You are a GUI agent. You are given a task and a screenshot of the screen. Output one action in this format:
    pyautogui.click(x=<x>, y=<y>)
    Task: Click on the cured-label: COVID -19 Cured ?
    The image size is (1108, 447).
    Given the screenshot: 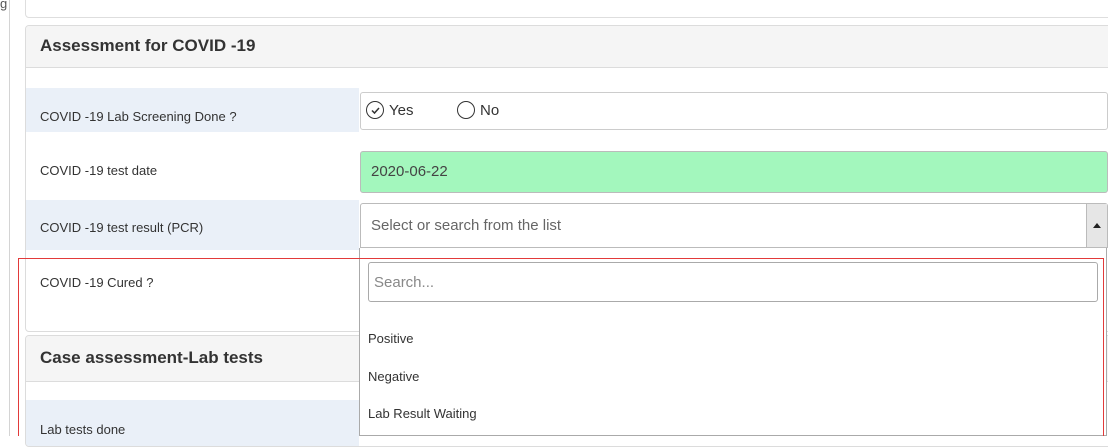 What is the action you would take?
    pyautogui.click(x=97, y=282)
    